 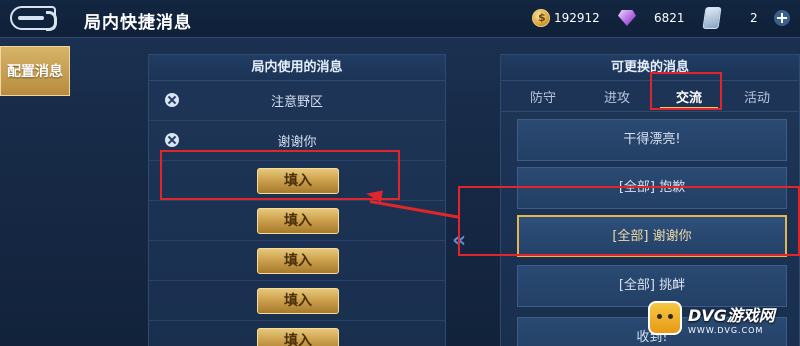 I want to click on message-text: 注意野区, so click(x=296, y=102).